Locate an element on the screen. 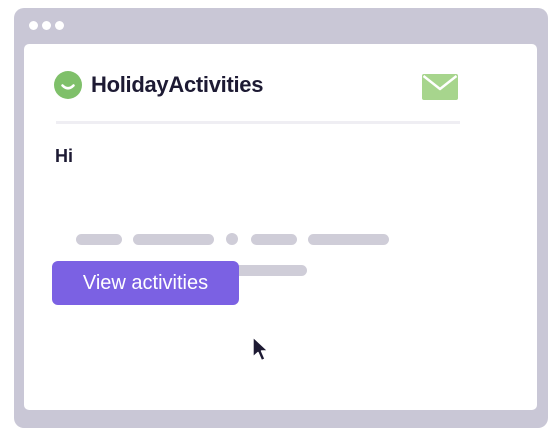 The image size is (552, 428). window-controls is located at coordinates (46, 25).